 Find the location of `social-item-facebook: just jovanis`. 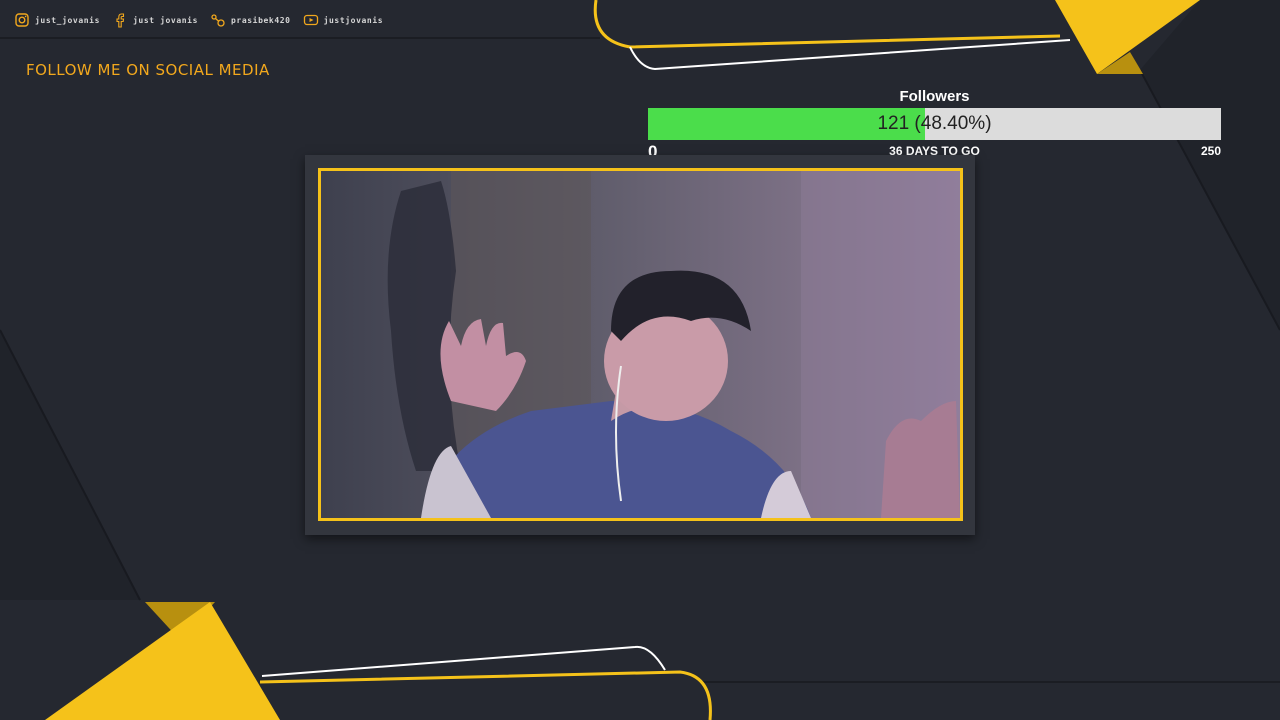

social-item-facebook: just jovanis is located at coordinates (155, 20).